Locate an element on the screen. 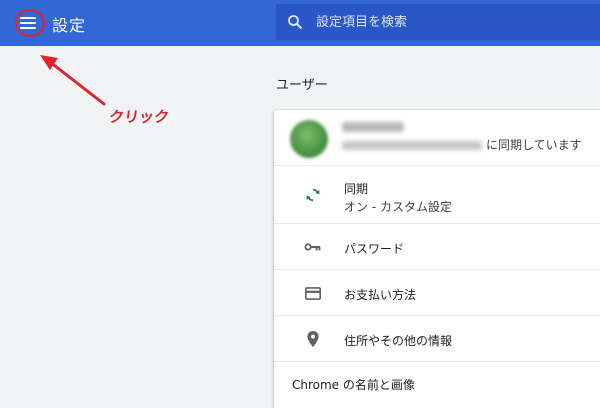 This screenshot has height=408, width=600. settings-item-sync: 同期 オン - カスタム設定 is located at coordinates (437, 195).